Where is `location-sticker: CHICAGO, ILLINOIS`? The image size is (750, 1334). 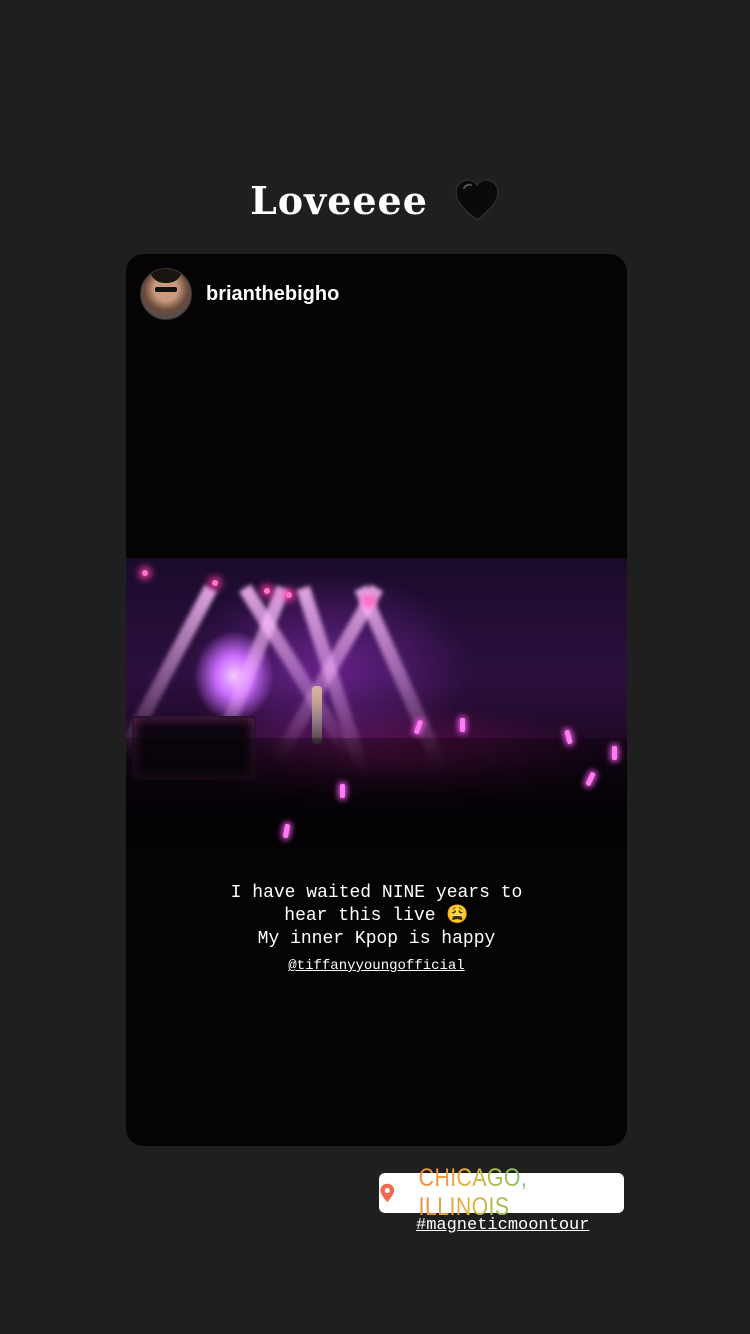 location-sticker: CHICAGO, ILLINOIS is located at coordinates (501, 1192).